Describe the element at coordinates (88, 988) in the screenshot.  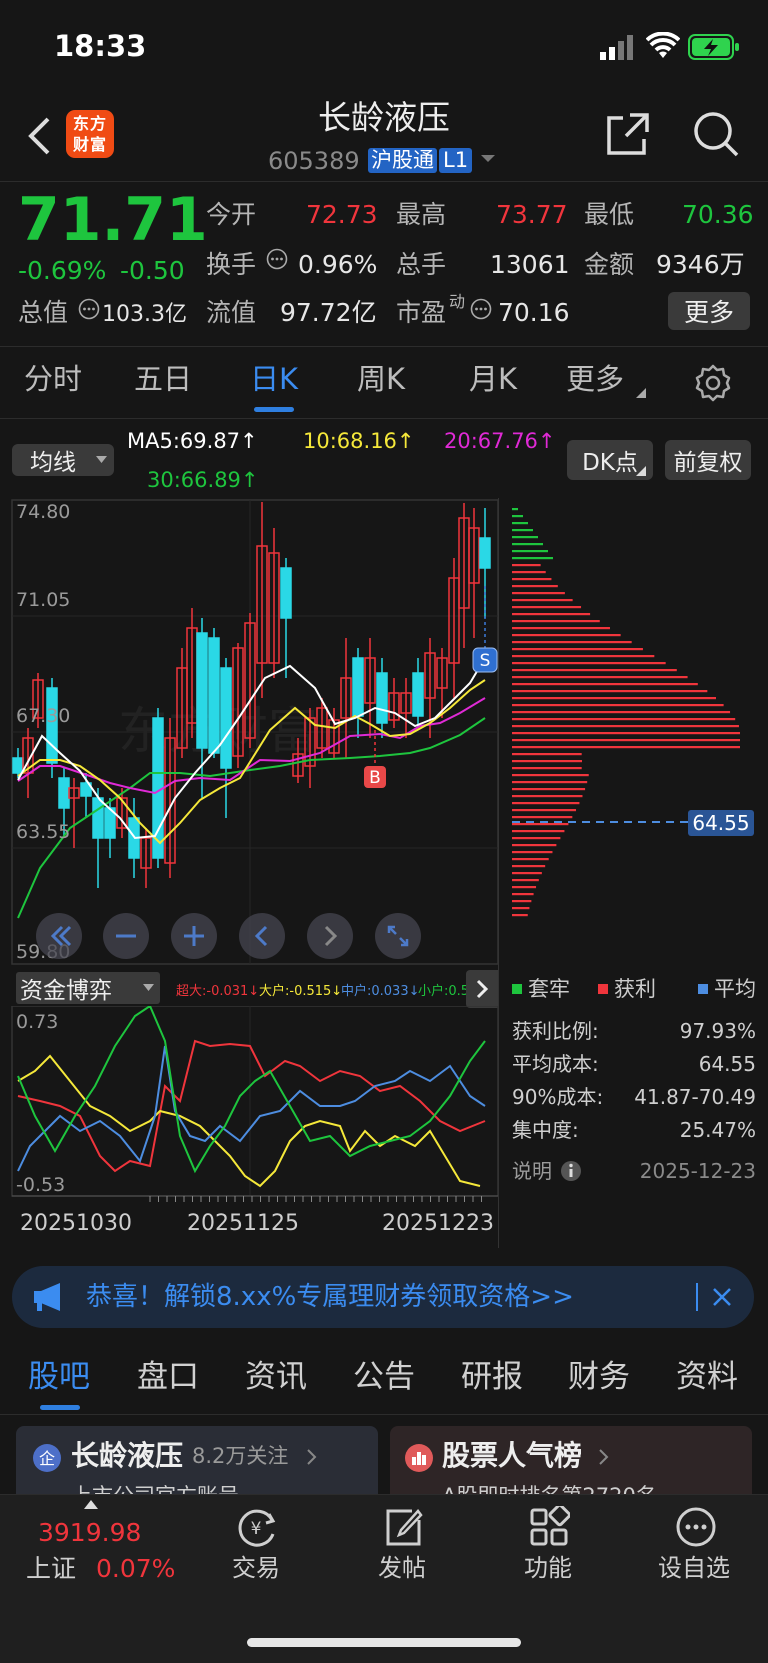
I see `fund-selector: 资金博弈` at that location.